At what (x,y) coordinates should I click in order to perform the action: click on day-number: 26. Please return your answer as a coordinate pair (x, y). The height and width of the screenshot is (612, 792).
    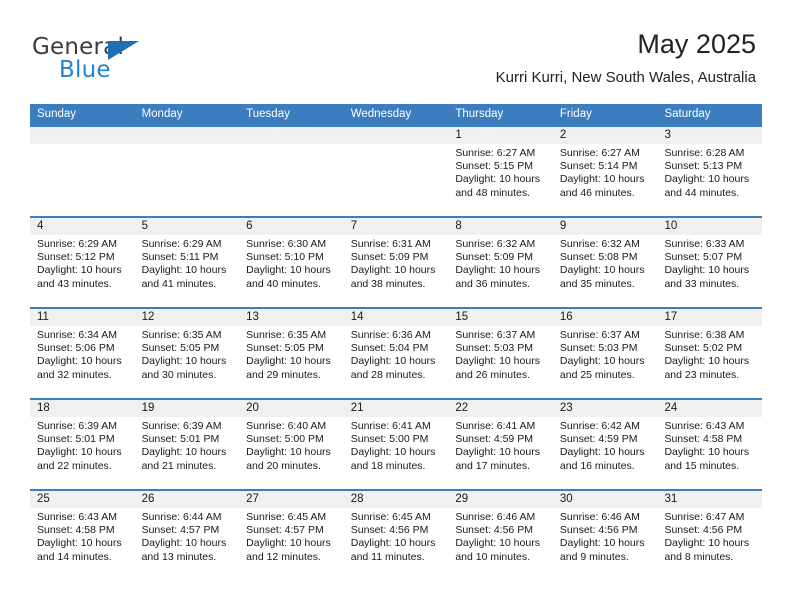
    Looking at the image, I should click on (187, 499).